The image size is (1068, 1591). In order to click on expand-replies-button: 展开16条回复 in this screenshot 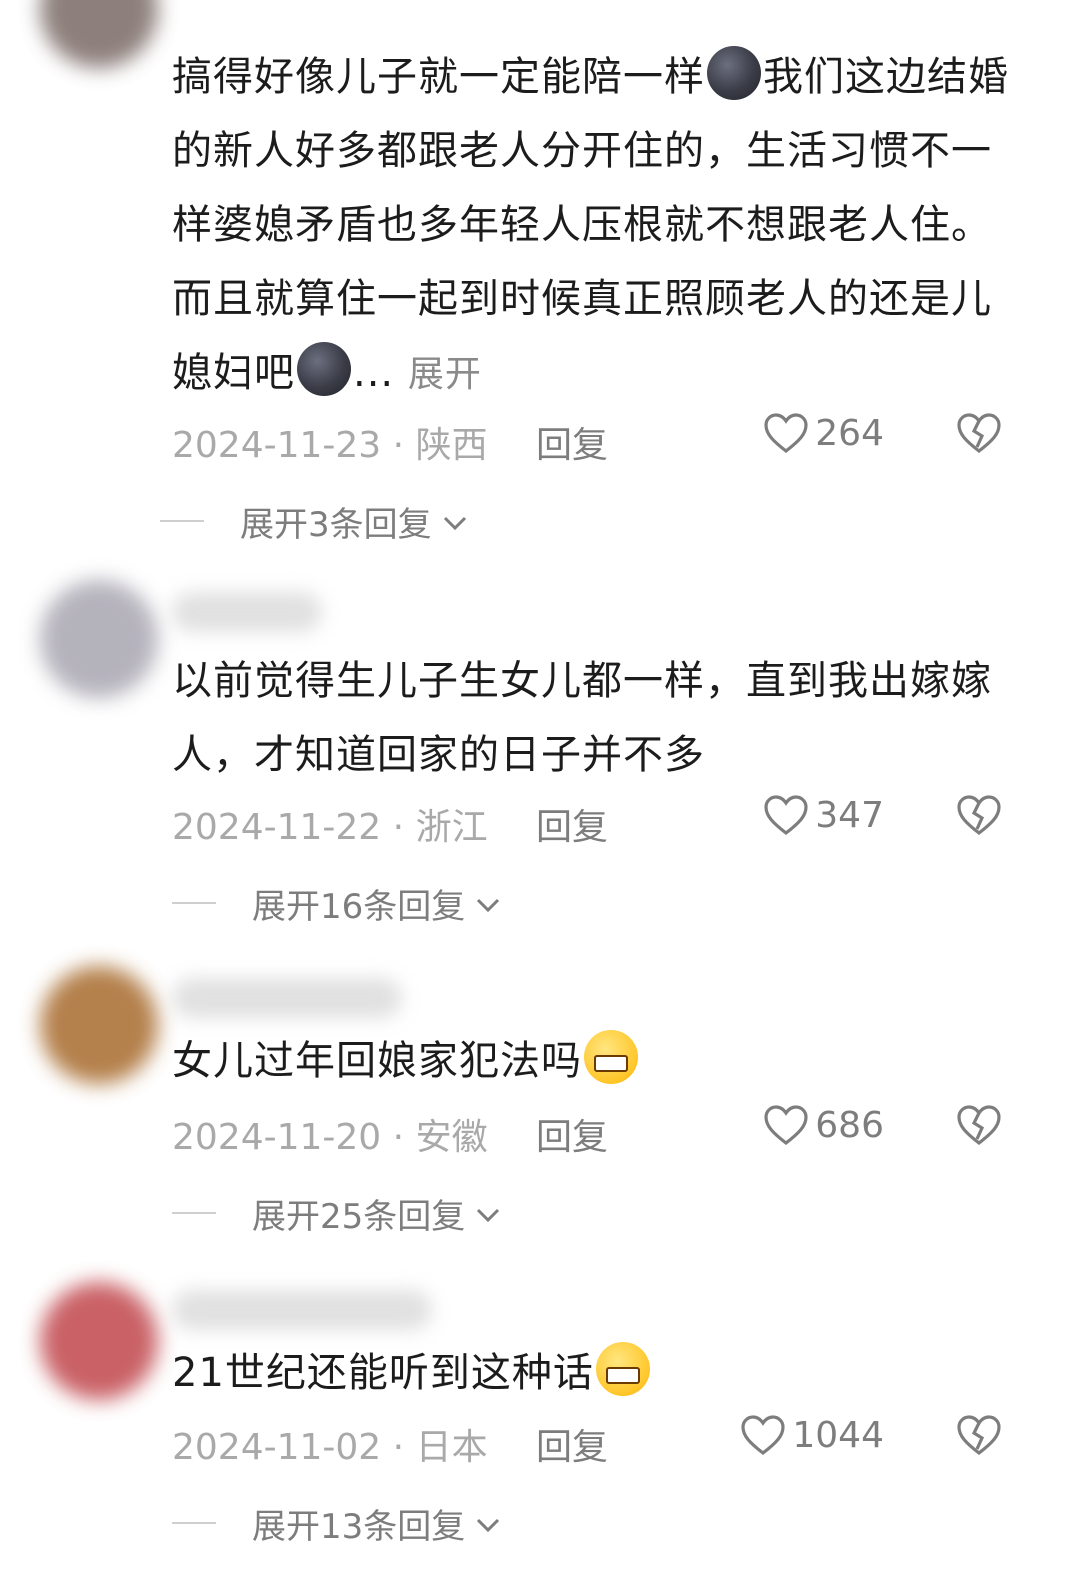, I will do `click(336, 903)`.